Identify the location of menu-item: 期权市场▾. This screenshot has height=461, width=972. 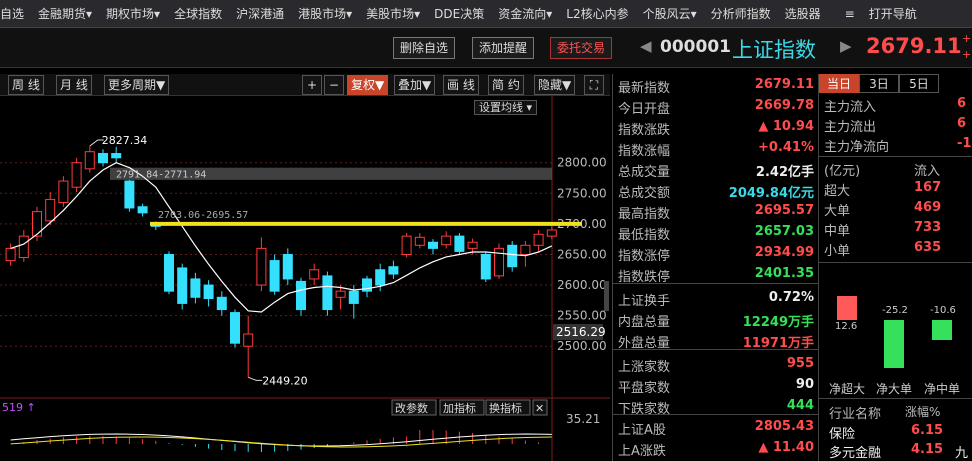
(133, 13).